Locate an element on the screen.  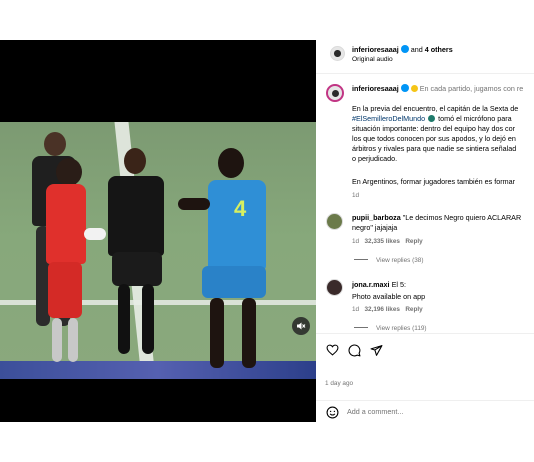
mute-icon is located at coordinates (301, 326).